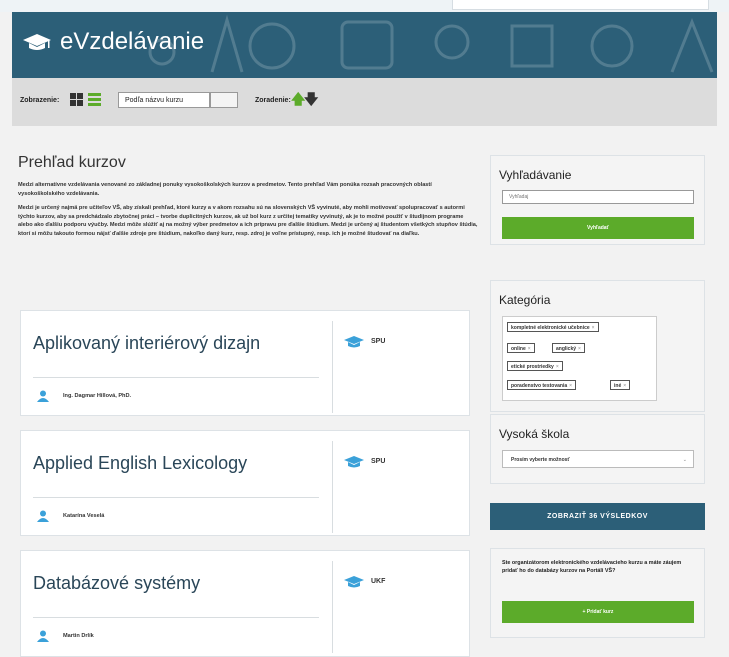  I want to click on category-tag: iné ×, so click(620, 385).